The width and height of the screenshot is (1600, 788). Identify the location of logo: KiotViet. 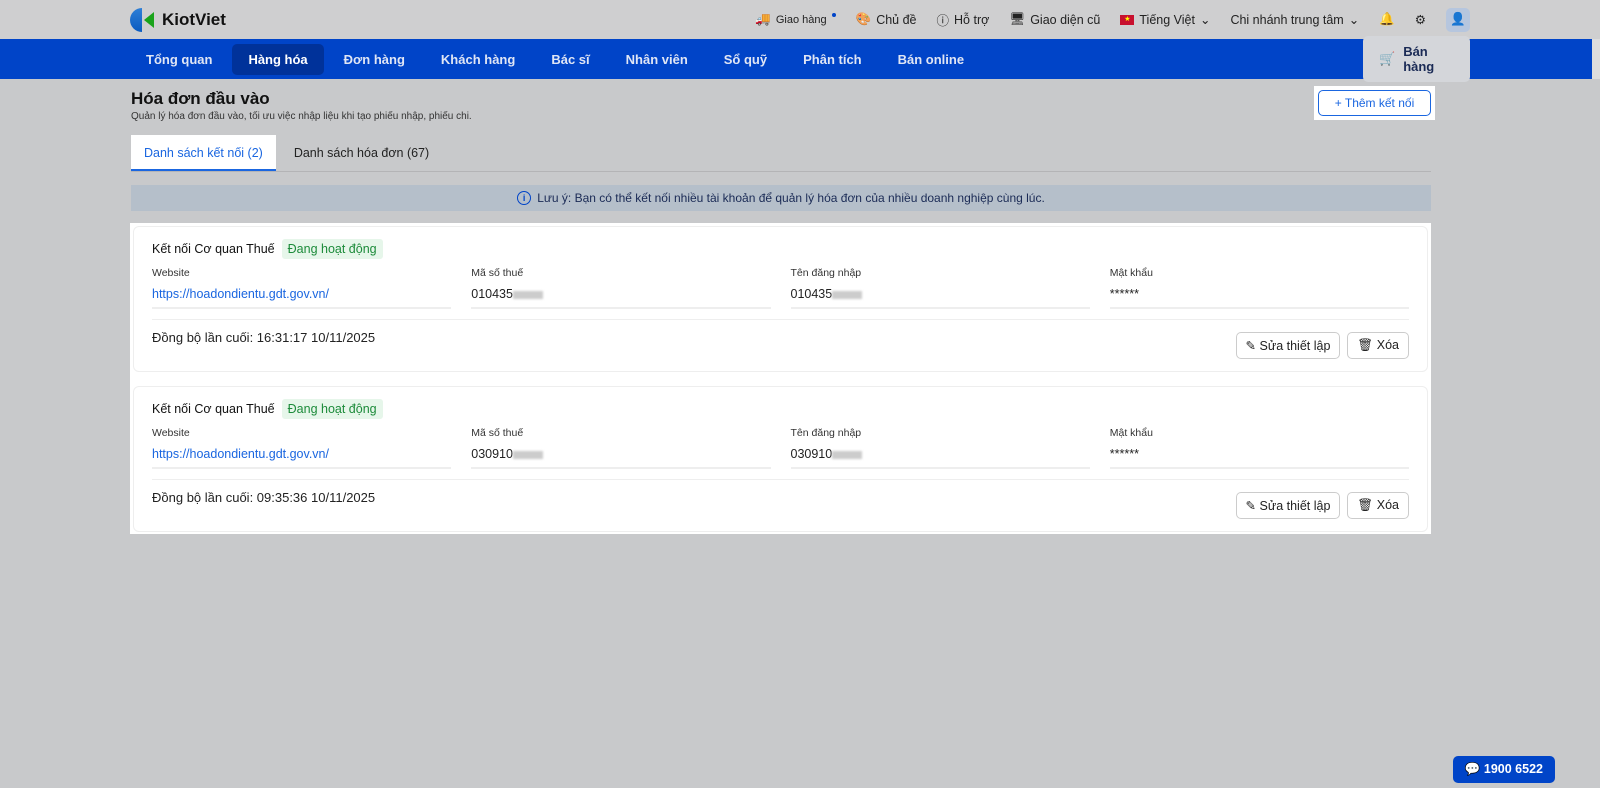
(178, 19).